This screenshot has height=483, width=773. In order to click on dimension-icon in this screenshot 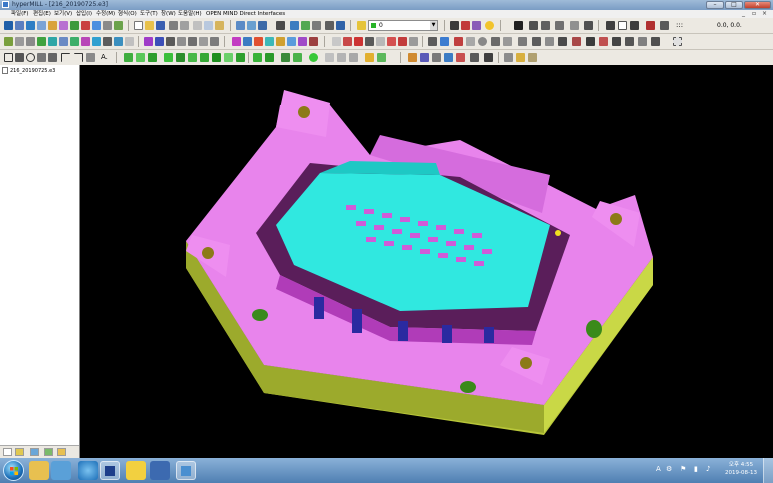, I will do `click(432, 41)`.